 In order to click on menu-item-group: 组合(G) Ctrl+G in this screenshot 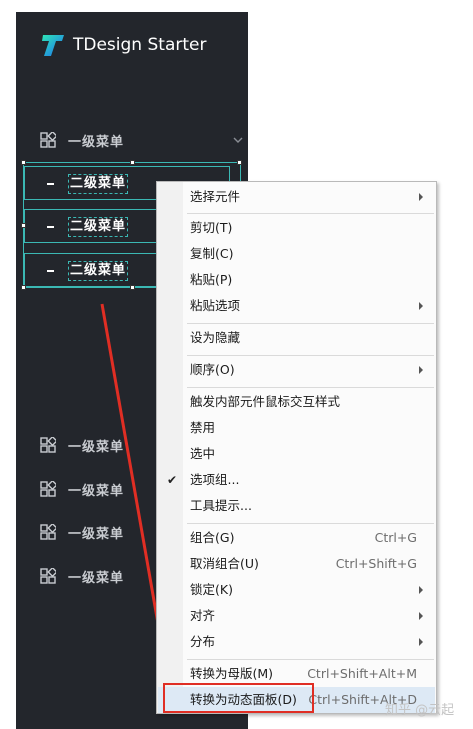, I will do `click(296, 538)`.